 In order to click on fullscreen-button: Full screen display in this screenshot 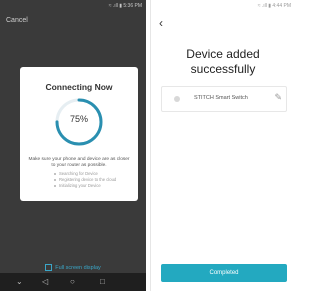, I will do `click(73, 267)`.